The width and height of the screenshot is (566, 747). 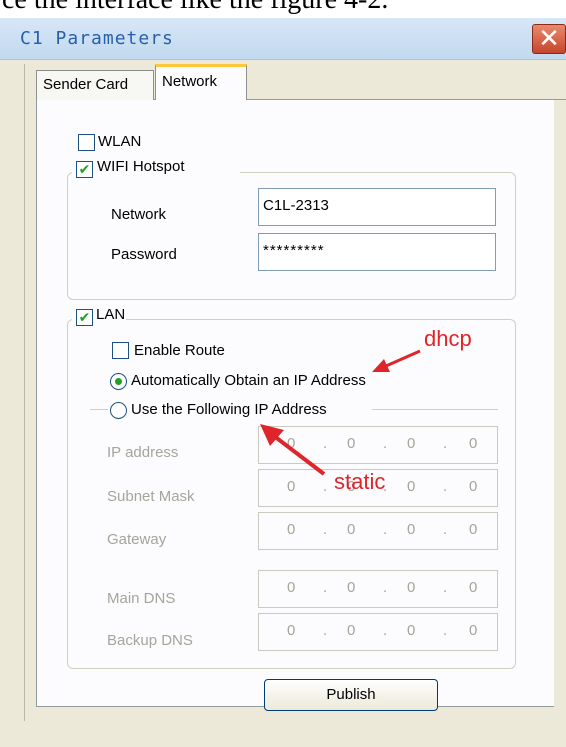 I want to click on static-arrow-line, so click(x=299, y=455).